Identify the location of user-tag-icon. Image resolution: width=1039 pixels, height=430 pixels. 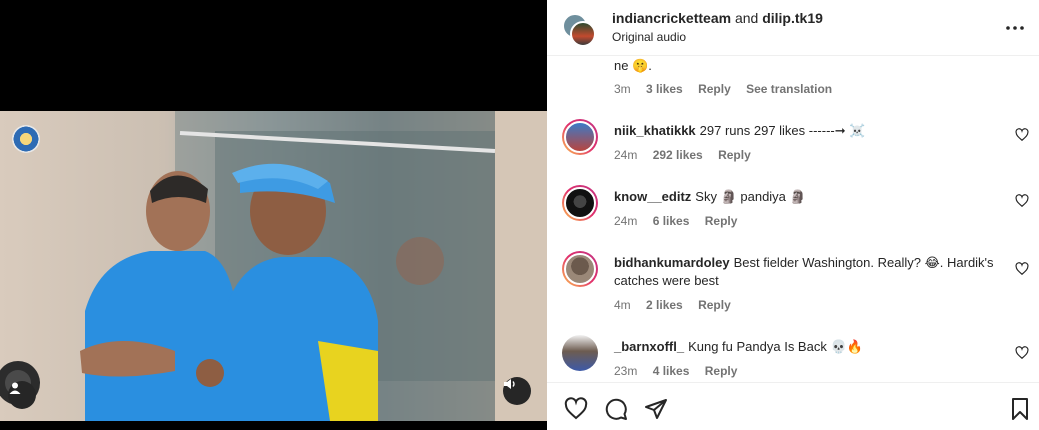
(22, 395).